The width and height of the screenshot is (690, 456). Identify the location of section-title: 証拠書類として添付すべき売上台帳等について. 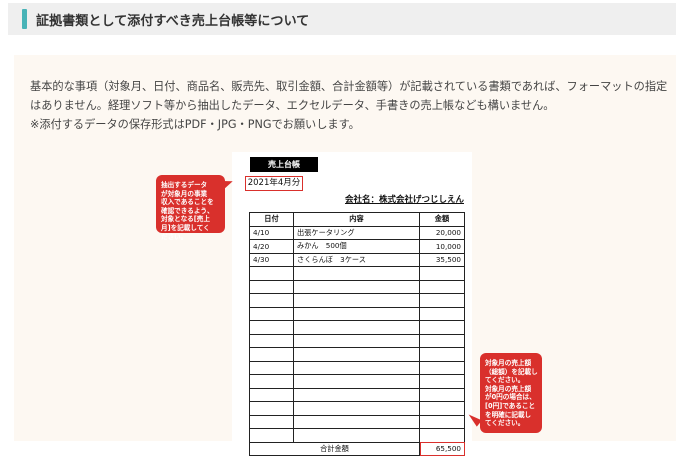
(173, 21).